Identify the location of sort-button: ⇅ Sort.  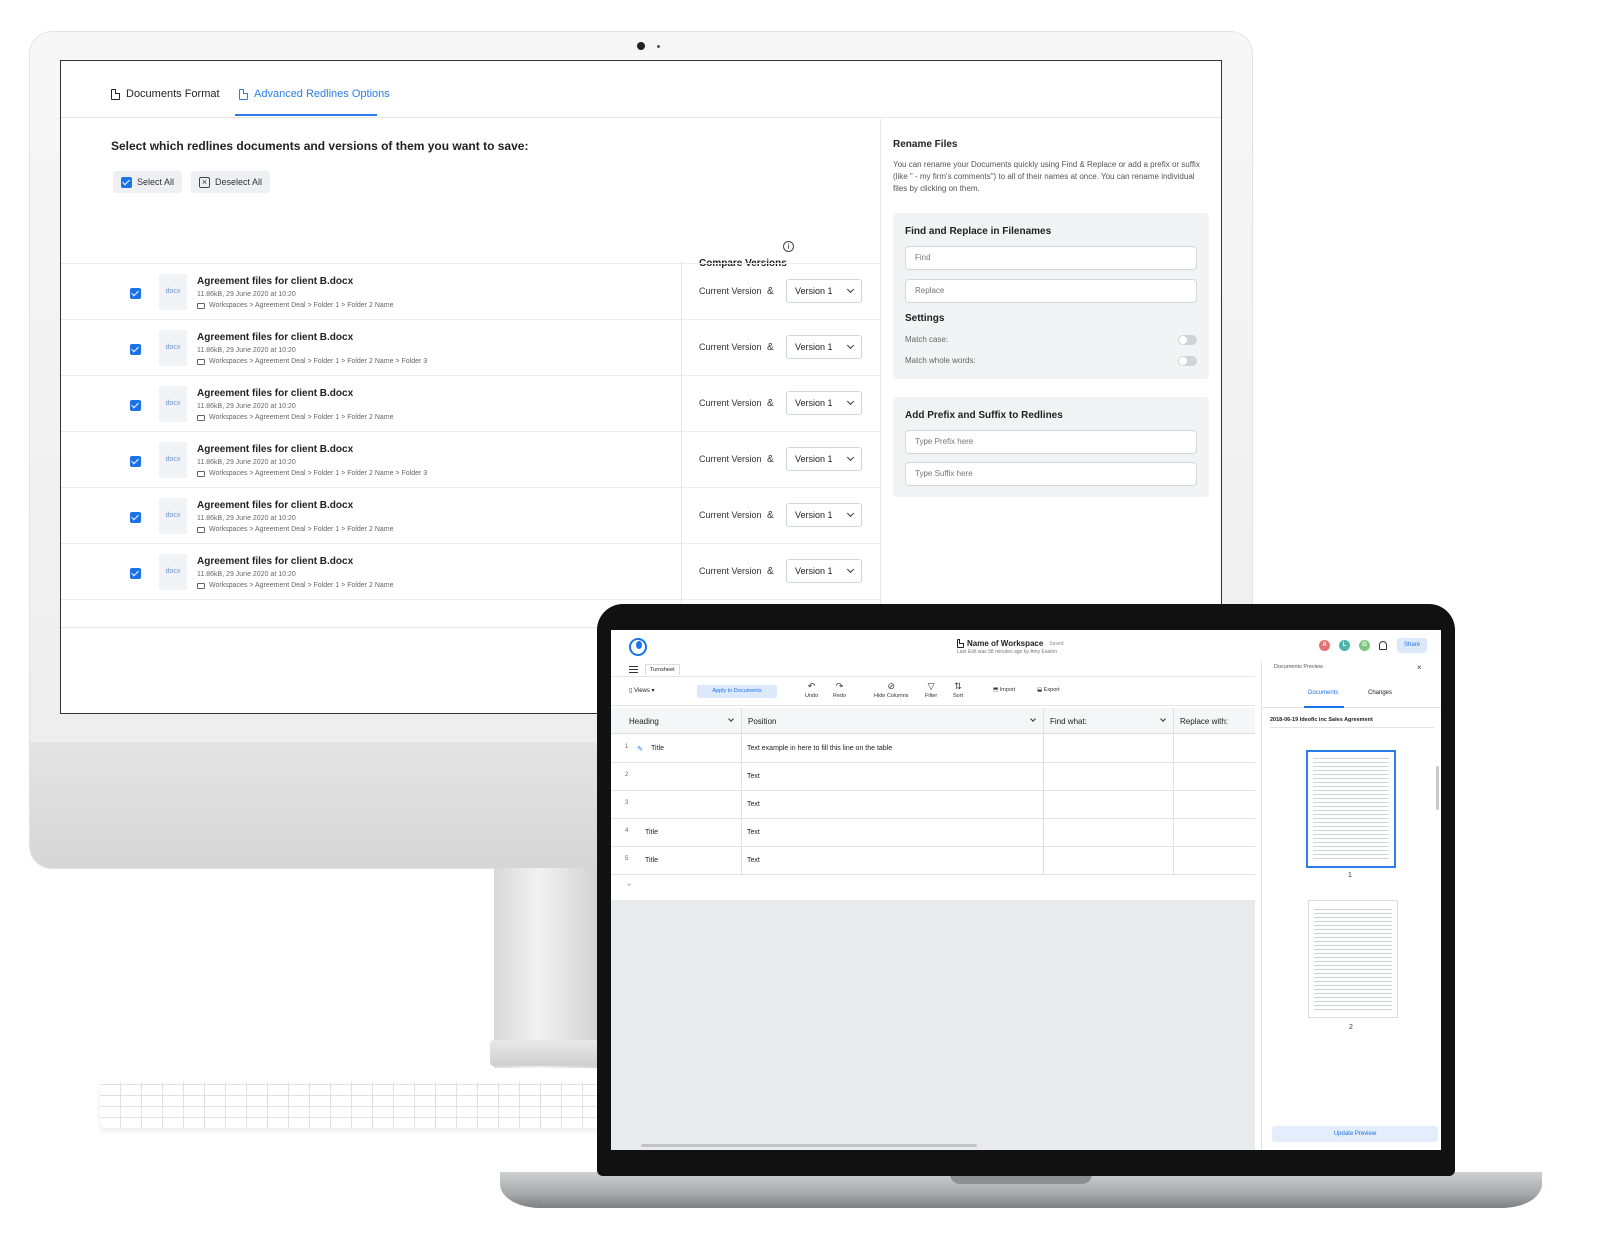
(958, 691).